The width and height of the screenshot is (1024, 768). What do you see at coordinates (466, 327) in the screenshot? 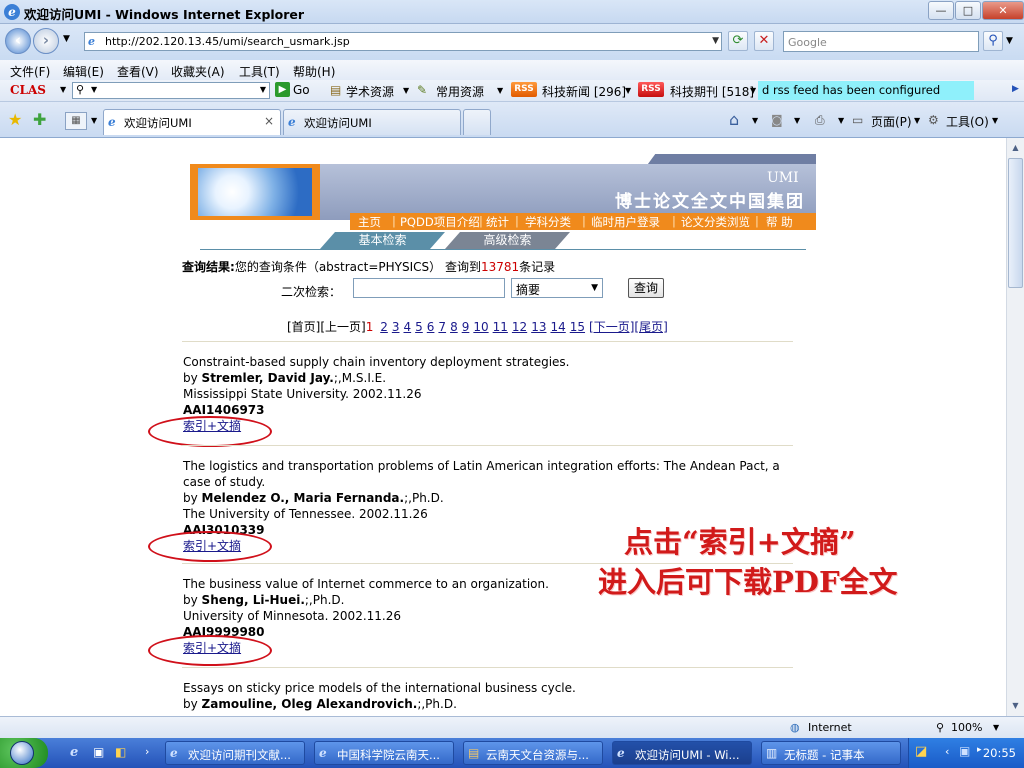
I see `pager-page: 9` at bounding box center [466, 327].